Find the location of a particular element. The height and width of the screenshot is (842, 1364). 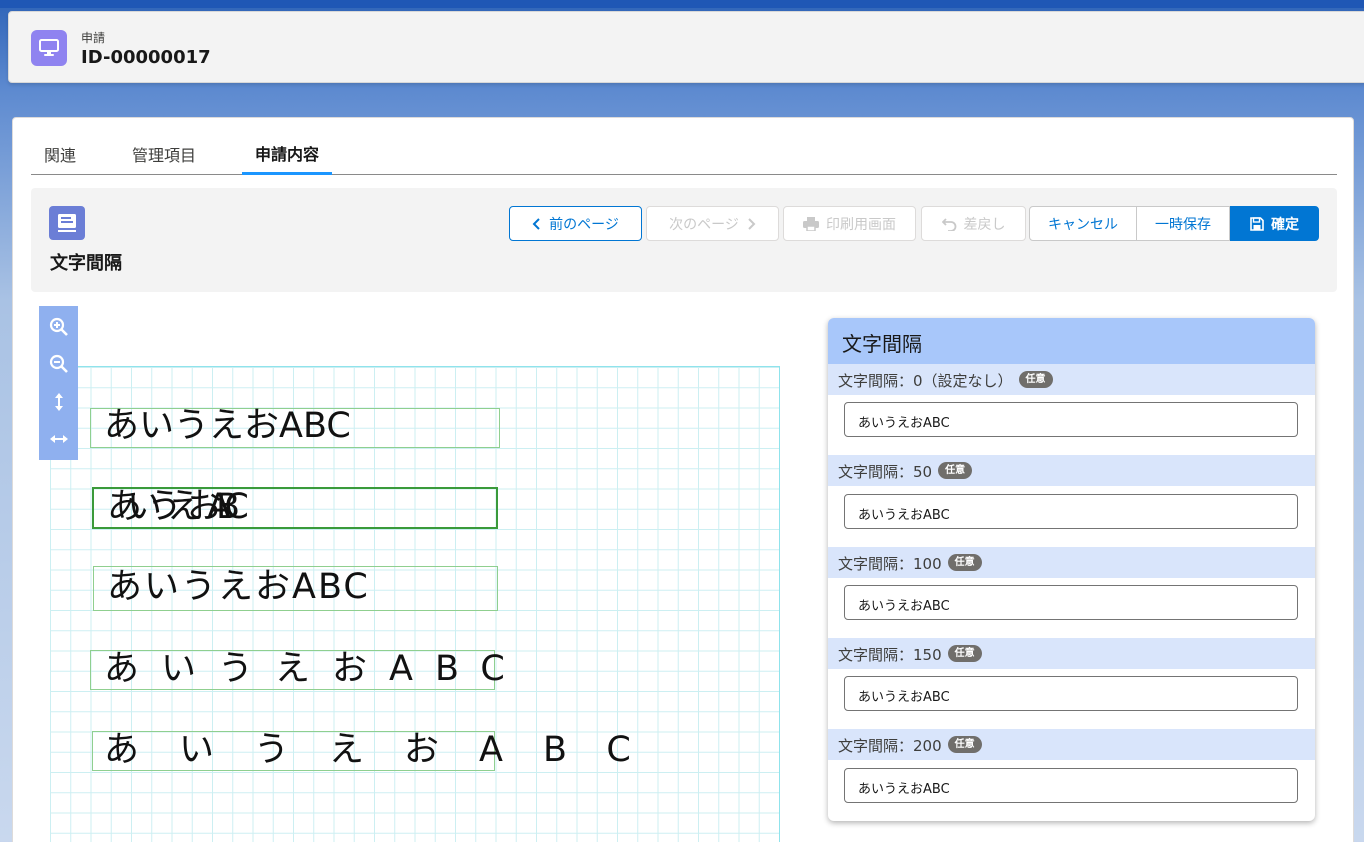

spacing-50-input: あいうえおABC is located at coordinates (1071, 511).